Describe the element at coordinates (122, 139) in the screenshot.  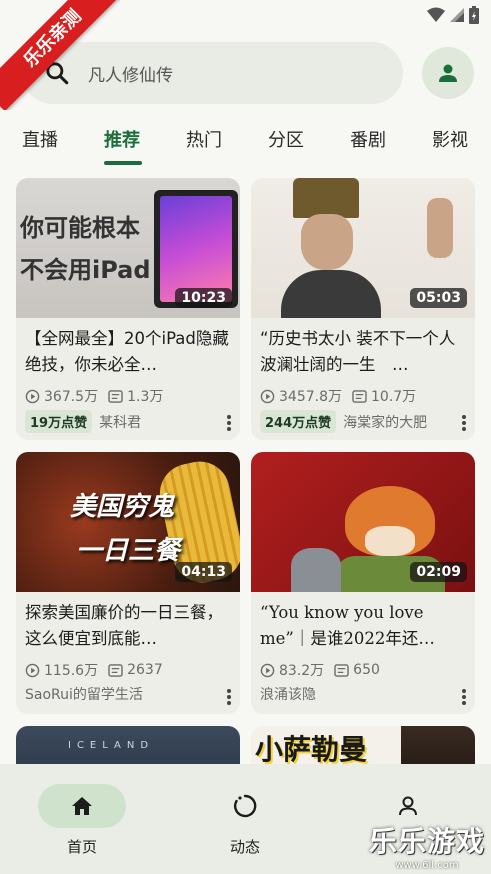
I see `tab-recommended: 推荐` at that location.